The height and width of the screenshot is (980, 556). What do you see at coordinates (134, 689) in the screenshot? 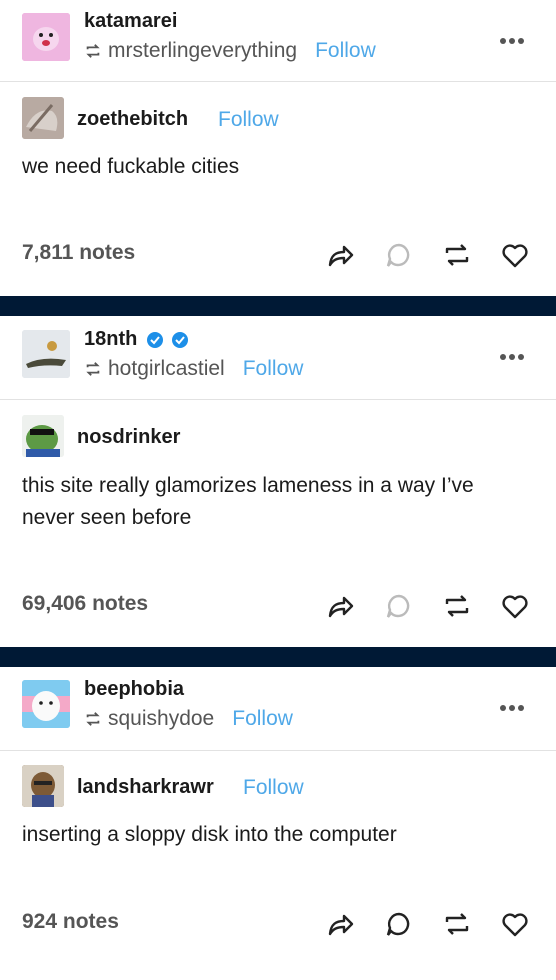
I see `header-username: beephobia` at bounding box center [134, 689].